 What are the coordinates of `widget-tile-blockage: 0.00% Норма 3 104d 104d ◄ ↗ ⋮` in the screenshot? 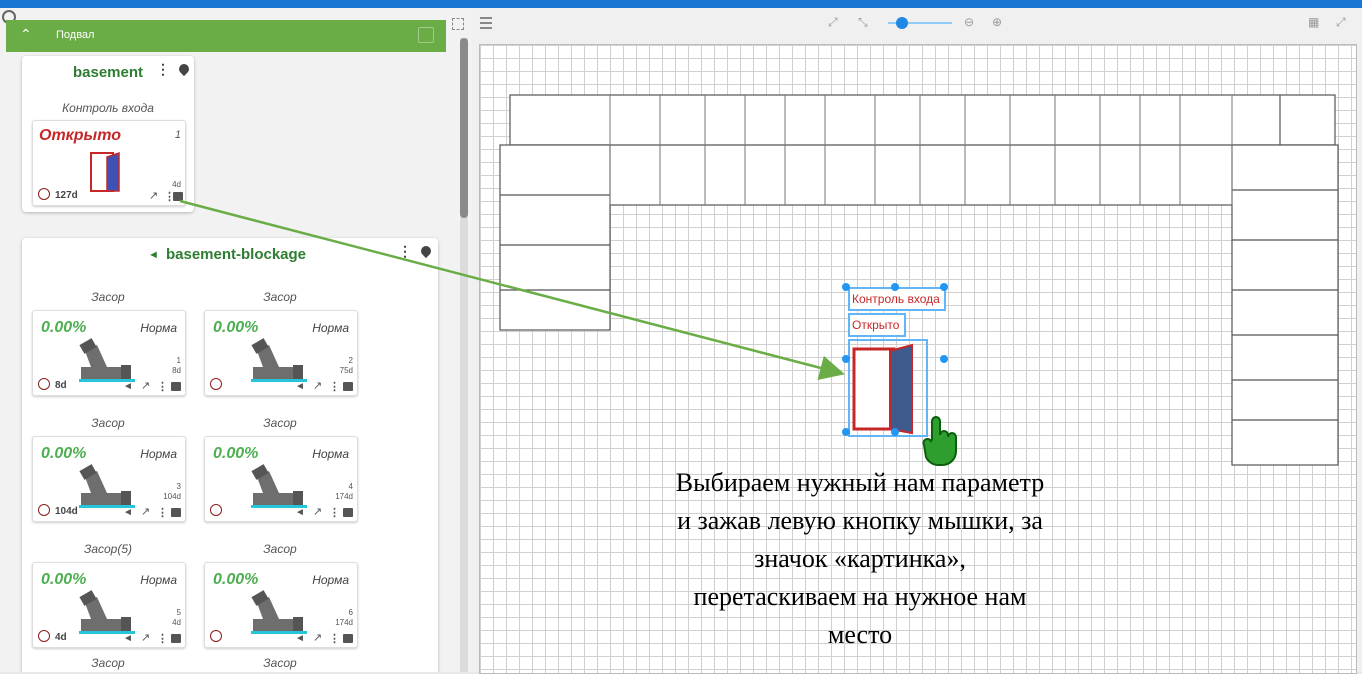 It's located at (109, 479).